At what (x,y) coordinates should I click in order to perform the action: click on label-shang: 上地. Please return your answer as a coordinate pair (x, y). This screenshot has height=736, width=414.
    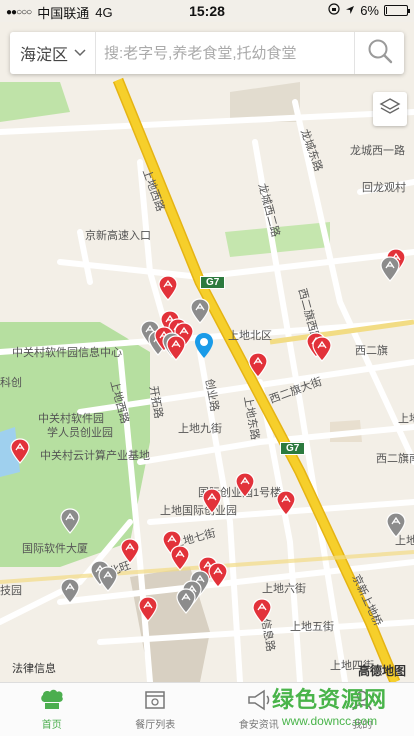
    Looking at the image, I should click on (406, 419).